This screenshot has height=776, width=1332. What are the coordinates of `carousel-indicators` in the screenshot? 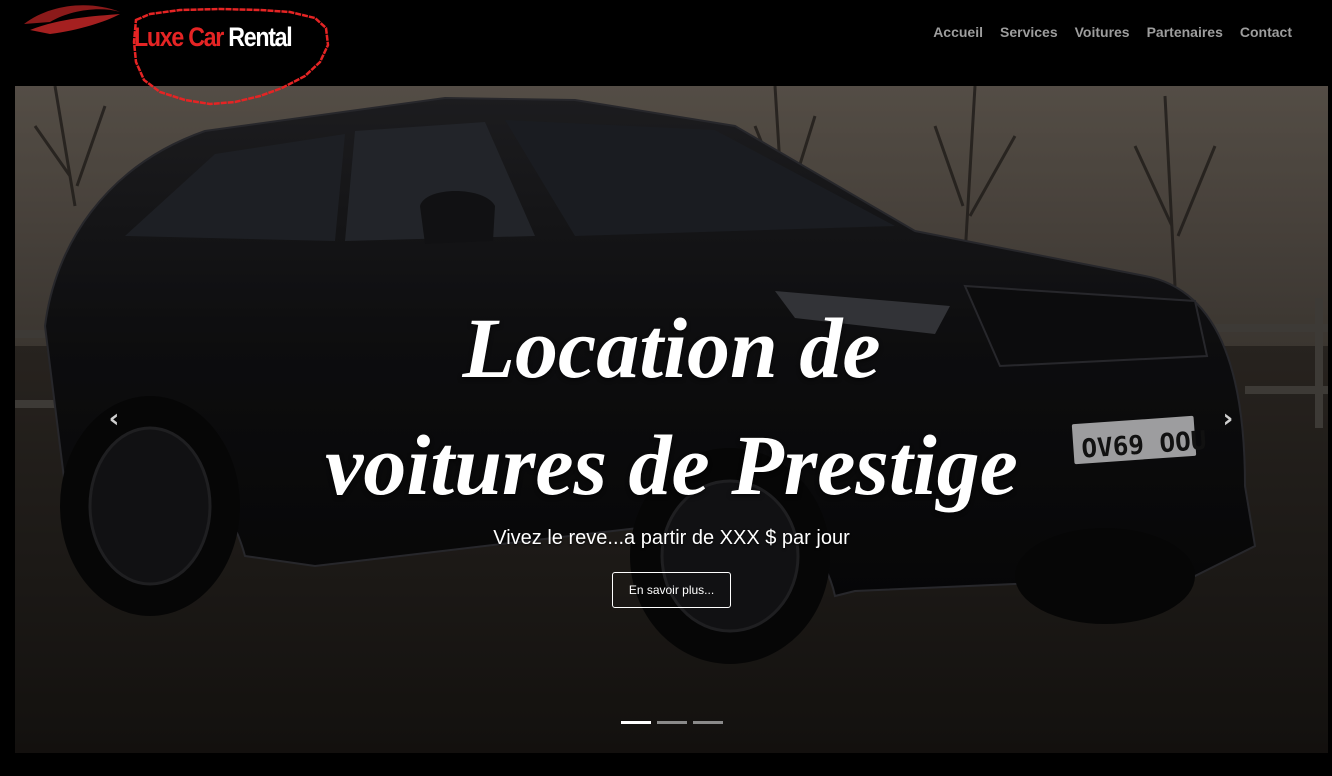 It's located at (672, 722).